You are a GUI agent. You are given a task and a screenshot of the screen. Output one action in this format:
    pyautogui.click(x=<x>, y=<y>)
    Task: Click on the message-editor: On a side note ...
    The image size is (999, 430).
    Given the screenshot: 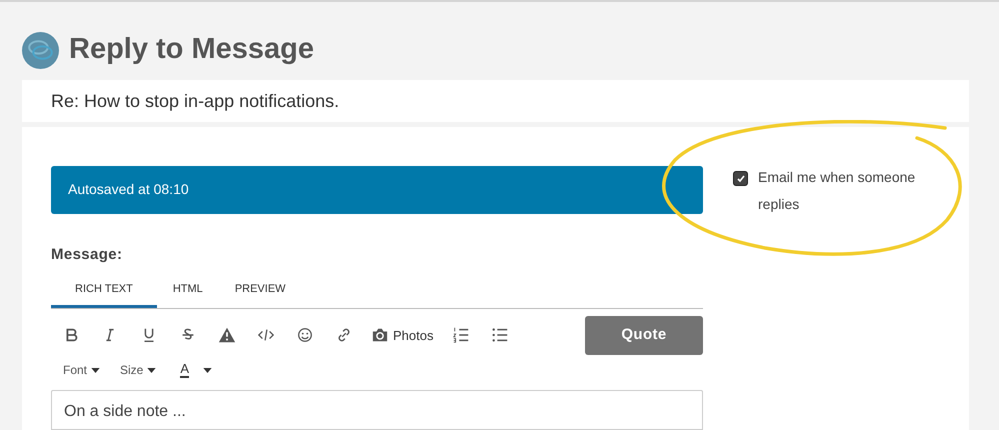 What is the action you would take?
    pyautogui.click(x=377, y=410)
    